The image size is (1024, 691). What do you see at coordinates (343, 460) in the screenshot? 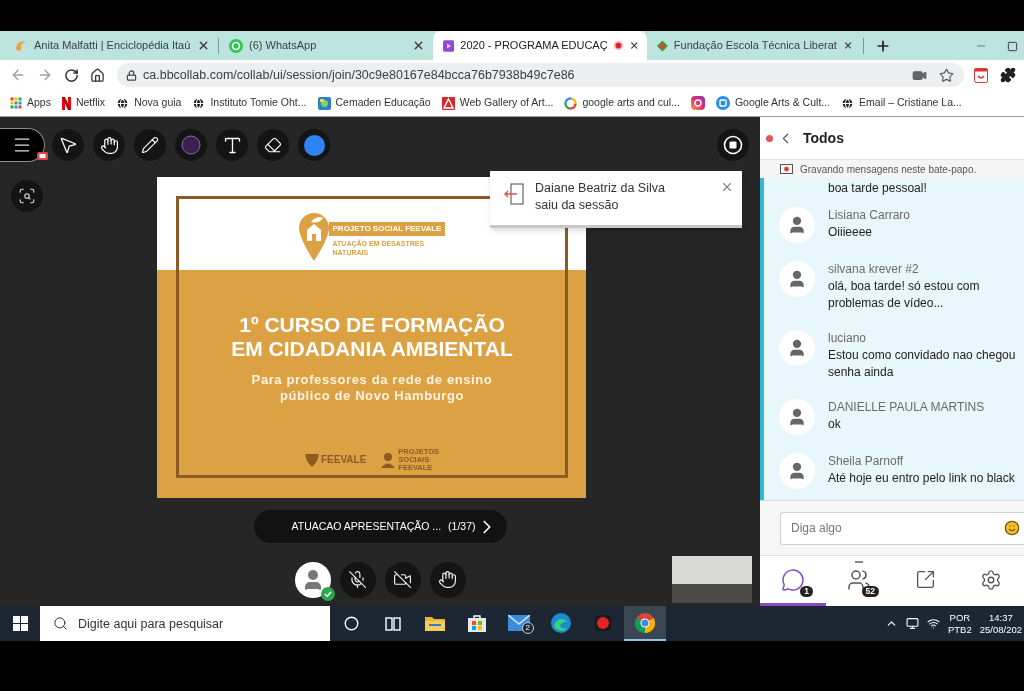
I see `logo-text: FEEVALE` at bounding box center [343, 460].